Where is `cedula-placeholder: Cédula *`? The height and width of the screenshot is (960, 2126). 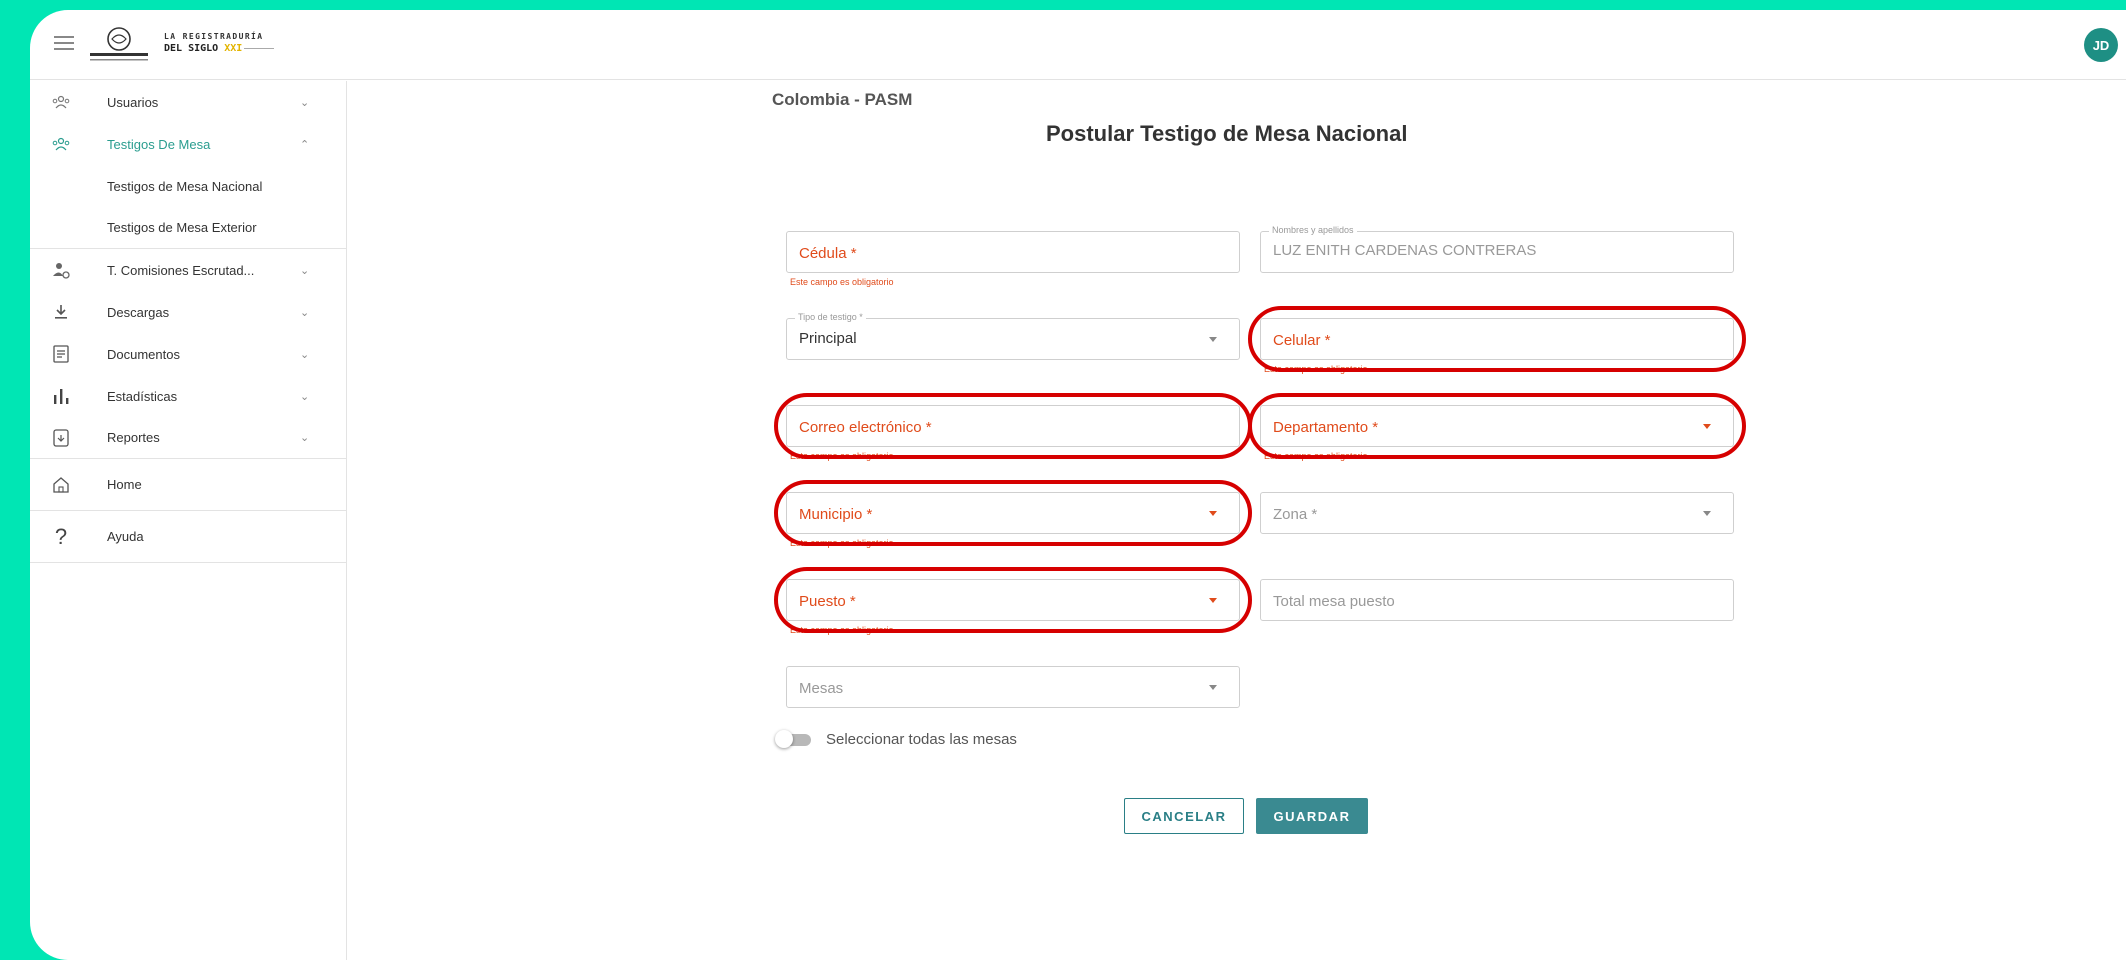 cedula-placeholder: Cédula * is located at coordinates (828, 253).